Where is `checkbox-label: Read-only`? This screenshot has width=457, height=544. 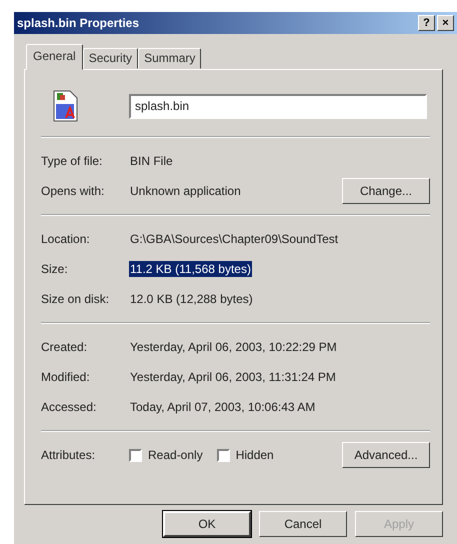 checkbox-label: Read-only is located at coordinates (175, 455).